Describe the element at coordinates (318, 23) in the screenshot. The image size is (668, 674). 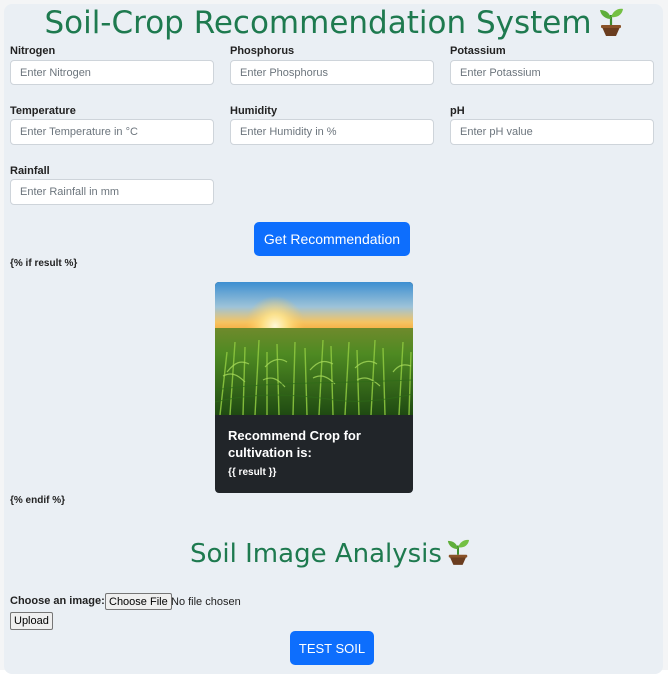
I see `page-title-text: Soil-Crop Recommendation System` at that location.